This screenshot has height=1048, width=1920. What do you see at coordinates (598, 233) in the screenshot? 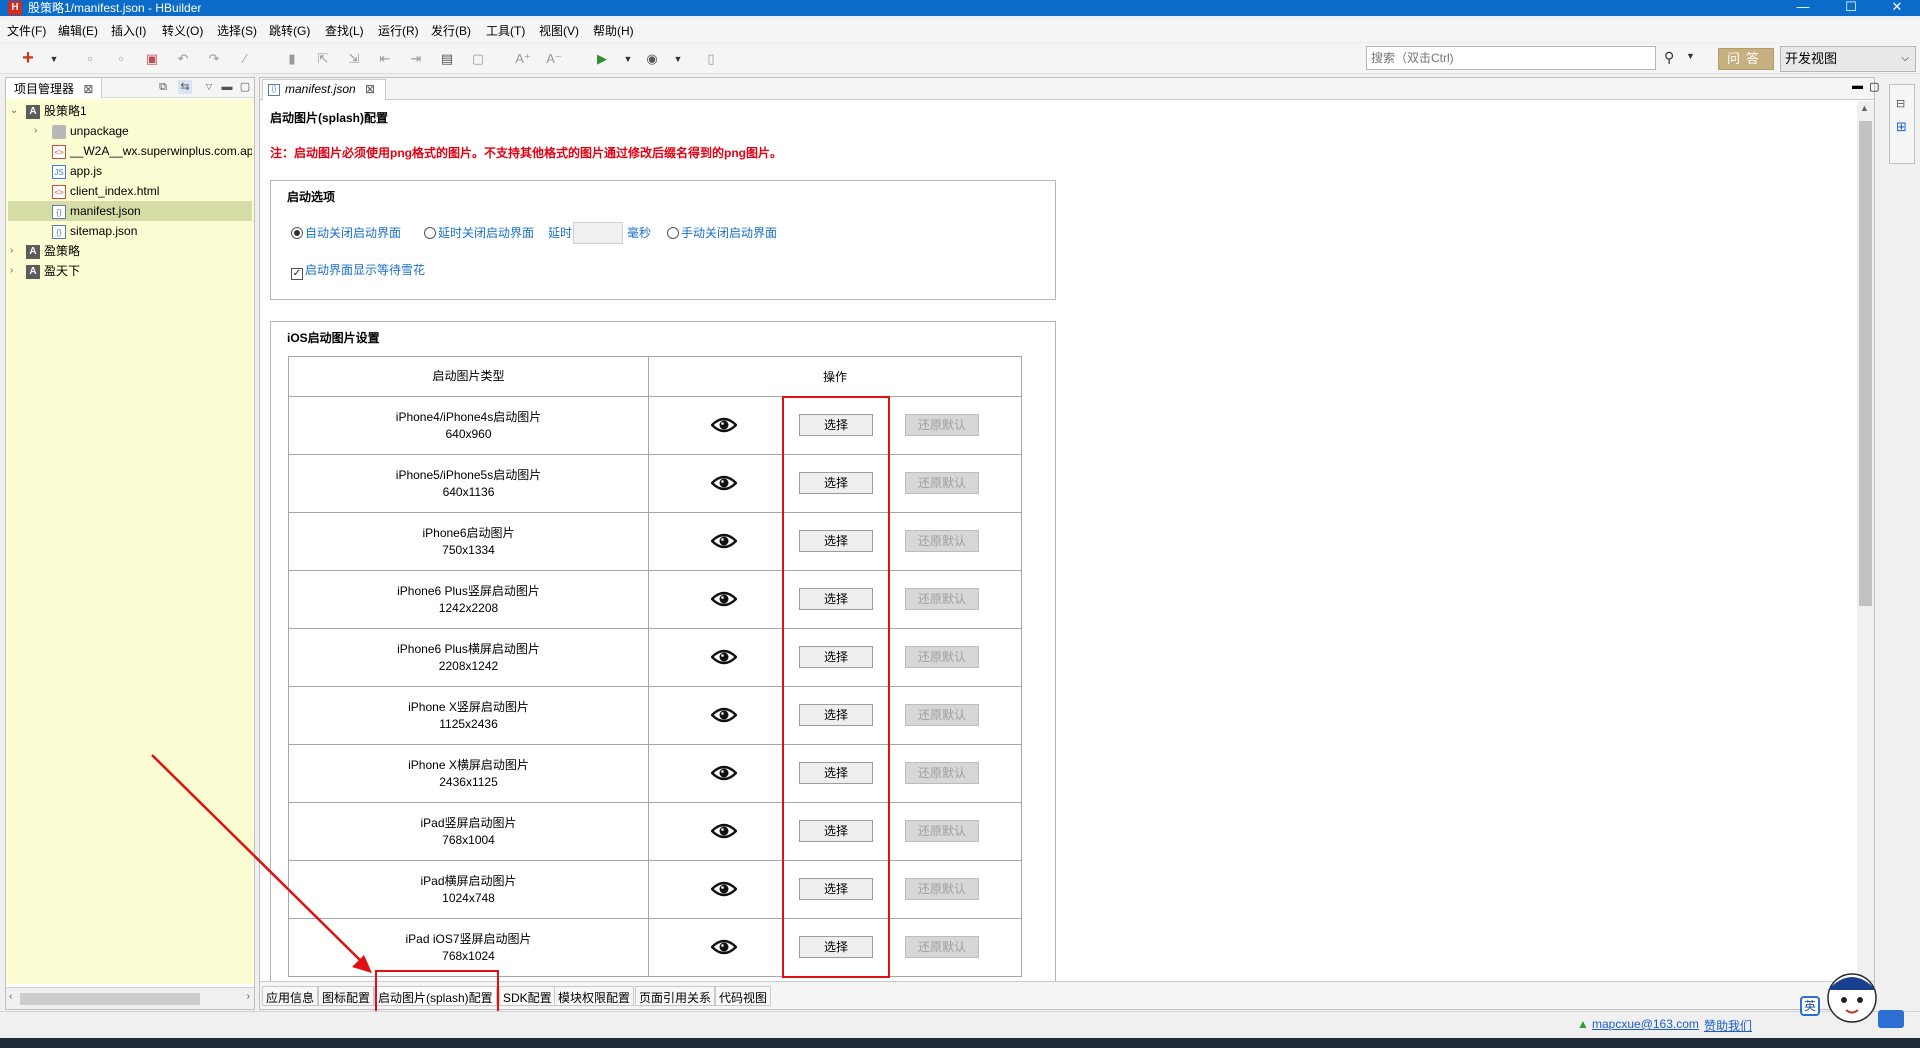
I see `delay-ms-input` at bounding box center [598, 233].